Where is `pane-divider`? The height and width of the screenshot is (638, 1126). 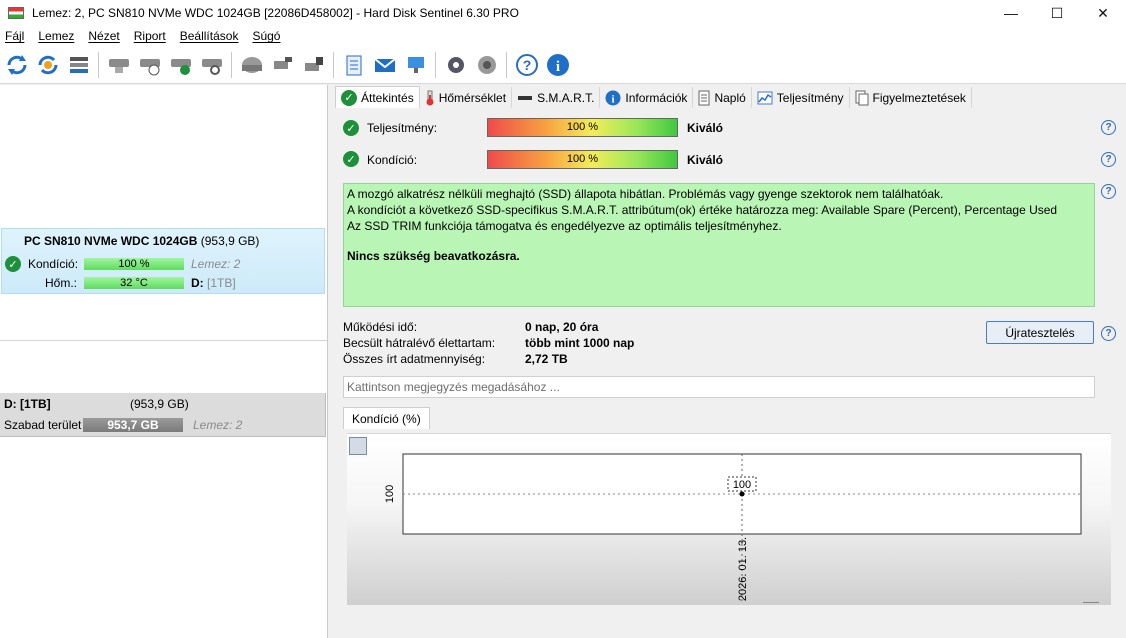 pane-divider is located at coordinates (163, 340).